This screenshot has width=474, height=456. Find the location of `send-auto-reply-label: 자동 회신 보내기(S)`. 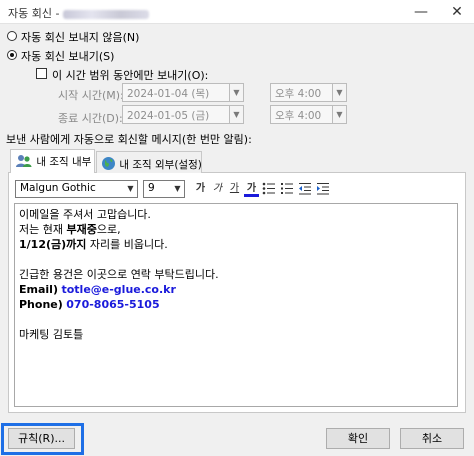

send-auto-reply-label: 자동 회신 보내기(S) is located at coordinates (67, 56).